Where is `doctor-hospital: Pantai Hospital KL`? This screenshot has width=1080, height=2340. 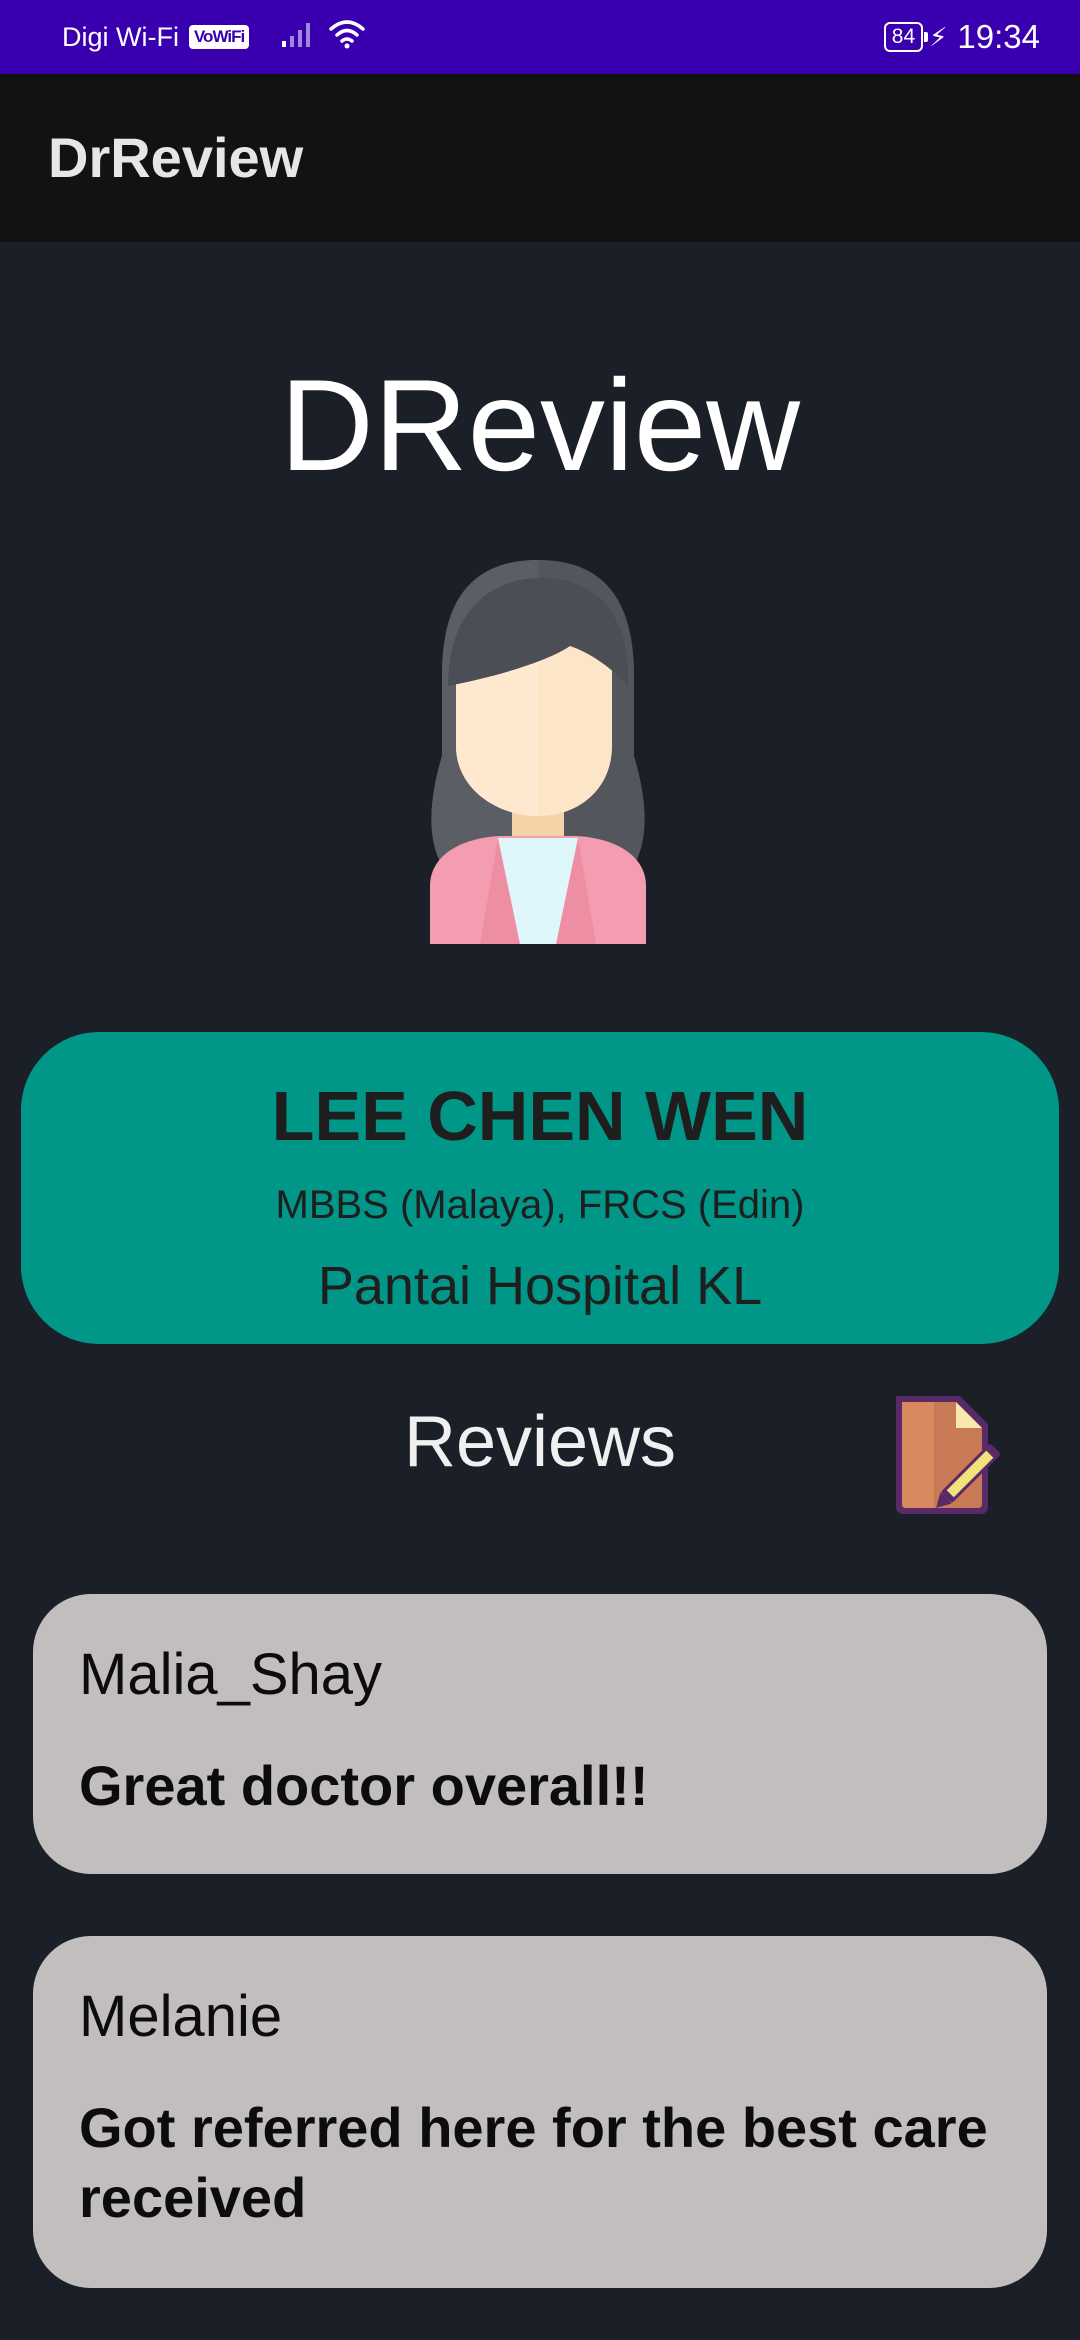 doctor-hospital: Pantai Hospital KL is located at coordinates (540, 1286).